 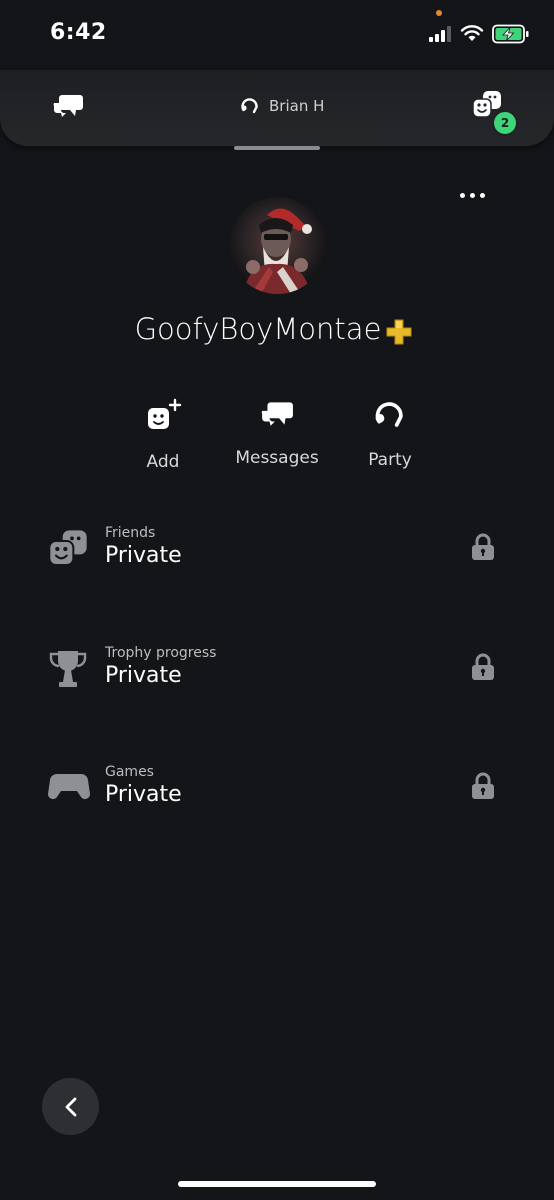 What do you see at coordinates (161, 653) in the screenshot?
I see `trophy-section-label: Trophy progress` at bounding box center [161, 653].